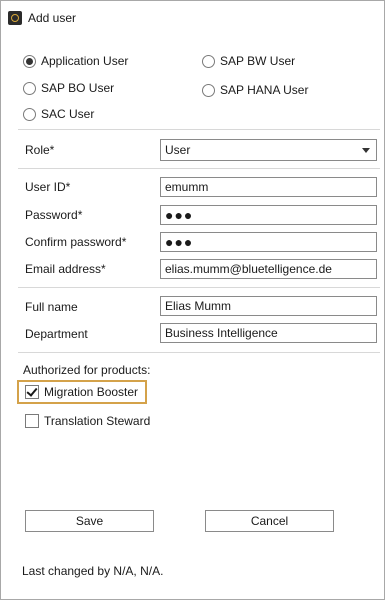  I want to click on checkbox-label: Migration Booster, so click(91, 392).